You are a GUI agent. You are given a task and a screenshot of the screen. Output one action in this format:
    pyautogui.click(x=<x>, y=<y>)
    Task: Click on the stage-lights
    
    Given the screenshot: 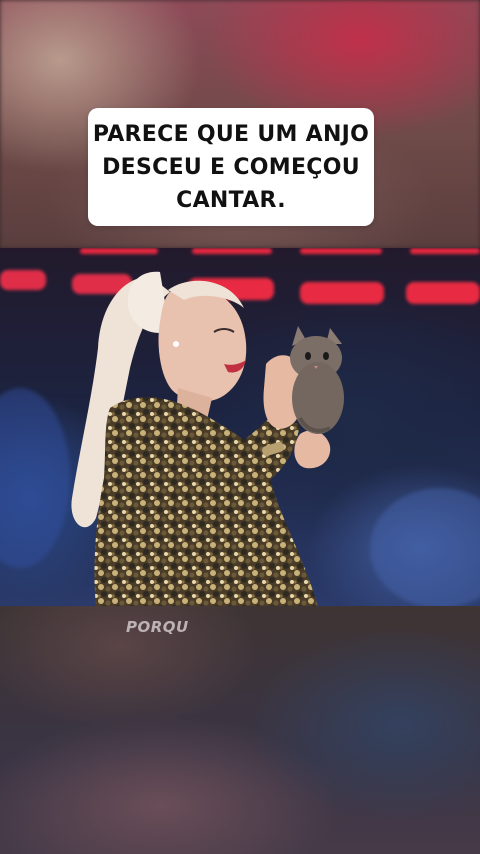 What is the action you would take?
    pyautogui.click(x=240, y=276)
    